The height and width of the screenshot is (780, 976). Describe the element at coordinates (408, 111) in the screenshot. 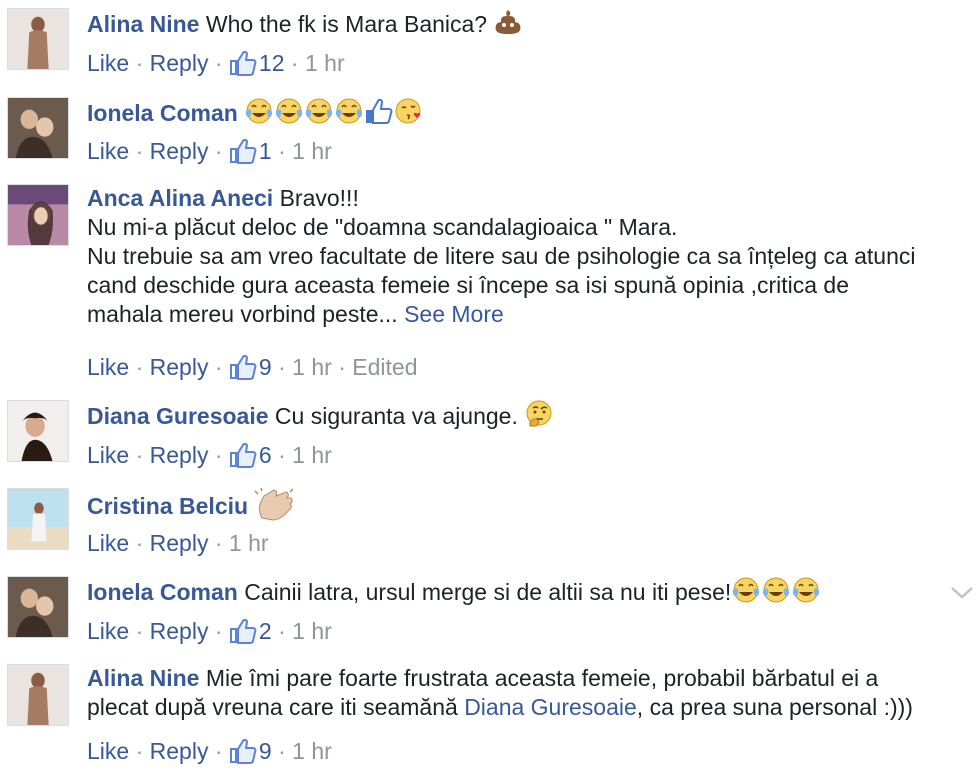

I see `kiss-emoji-icon` at that location.